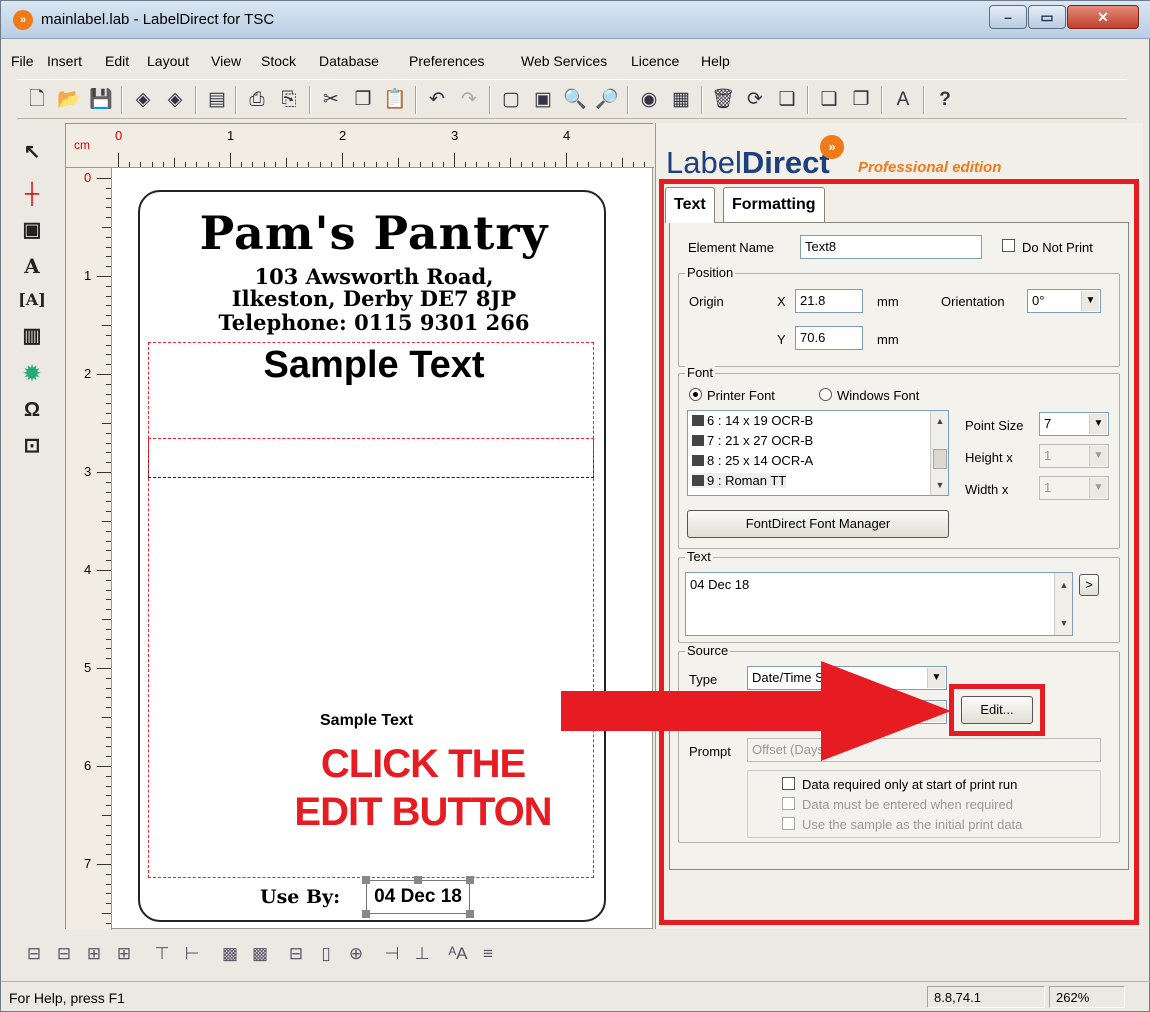 This screenshot has width=1150, height=1012. What do you see at coordinates (1103, 17) in the screenshot?
I see `close-button: ✕` at bounding box center [1103, 17].